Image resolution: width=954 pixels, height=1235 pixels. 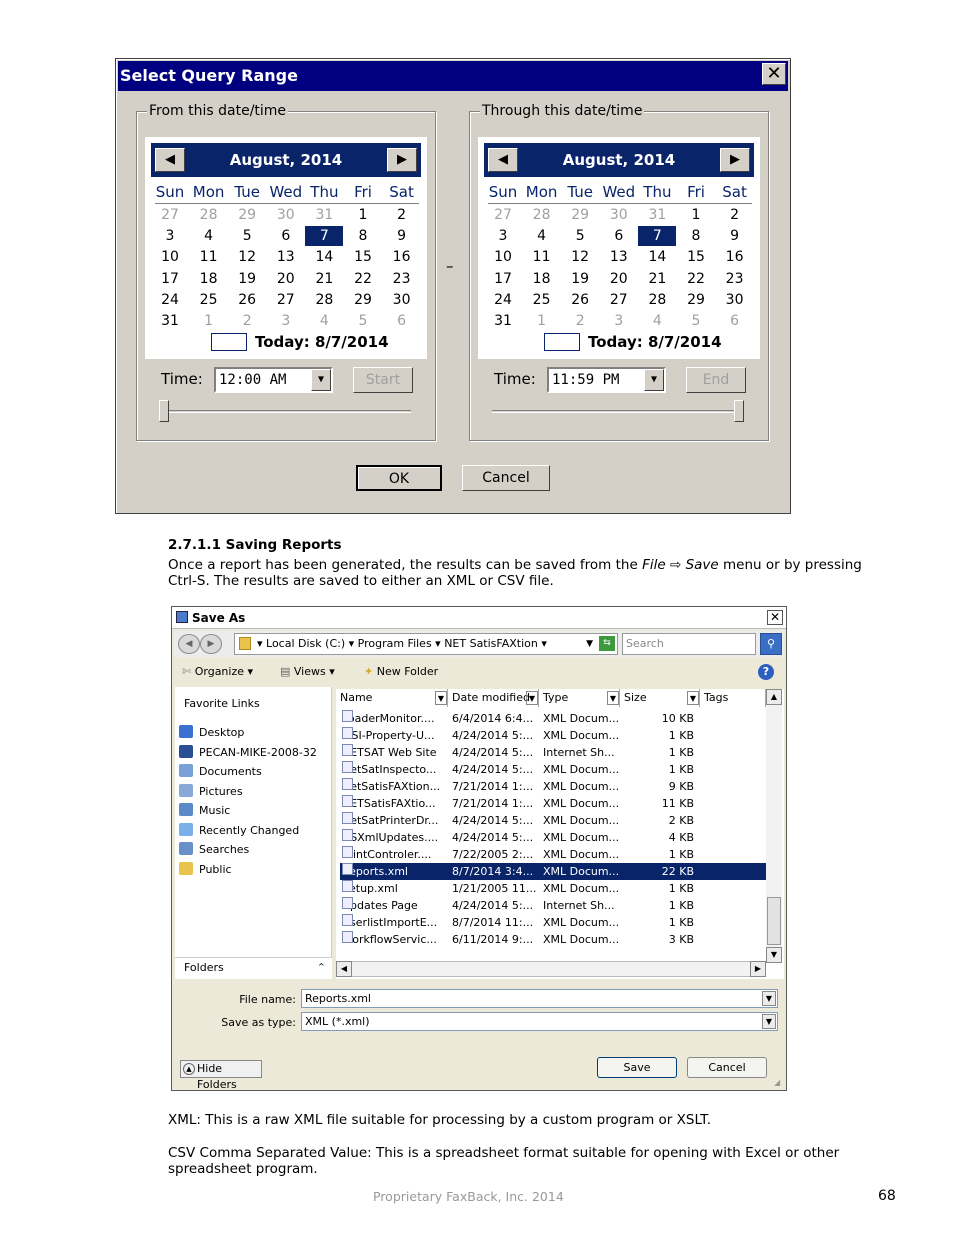 I want to click on through-day-cell: 17, so click(x=503, y=279).